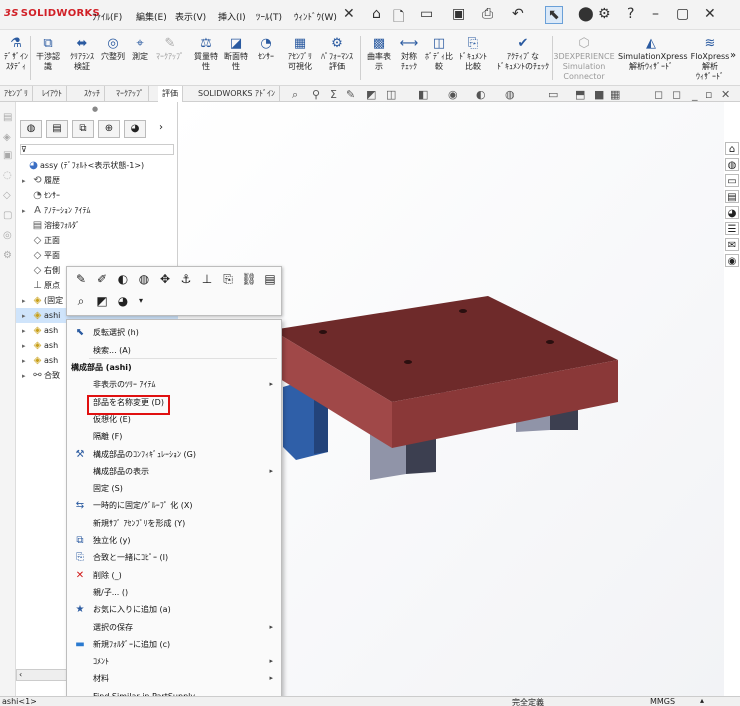  What do you see at coordinates (316, 94) in the screenshot?
I see `zoom-area-icon: ⚲` at bounding box center [316, 94].